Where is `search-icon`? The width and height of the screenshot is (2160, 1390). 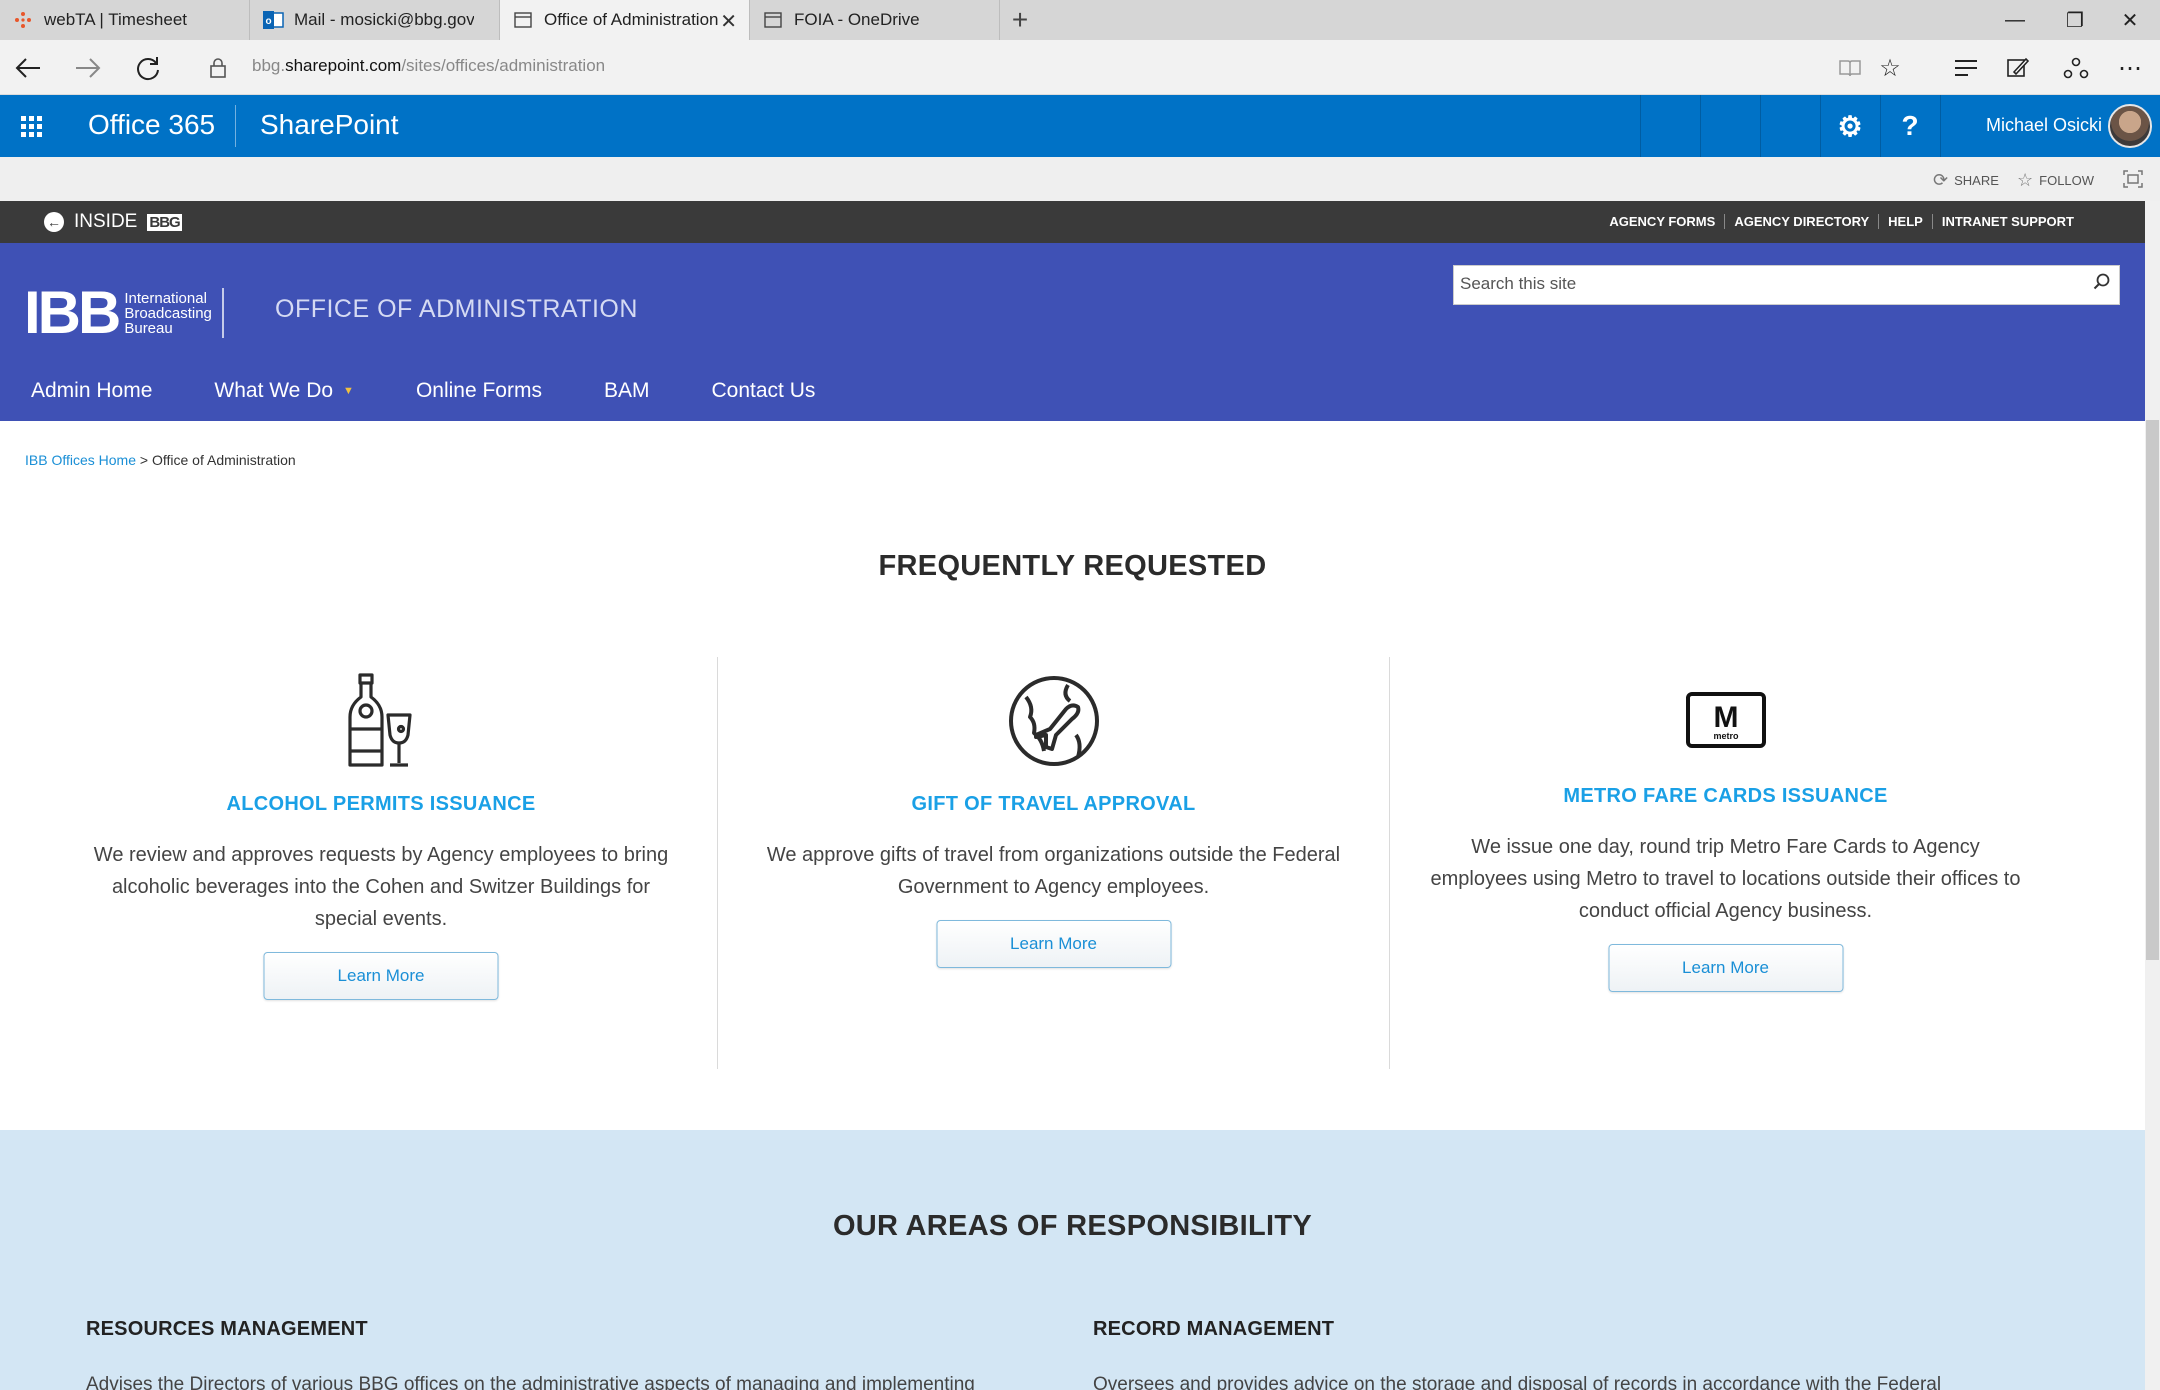
search-icon is located at coordinates (2102, 285).